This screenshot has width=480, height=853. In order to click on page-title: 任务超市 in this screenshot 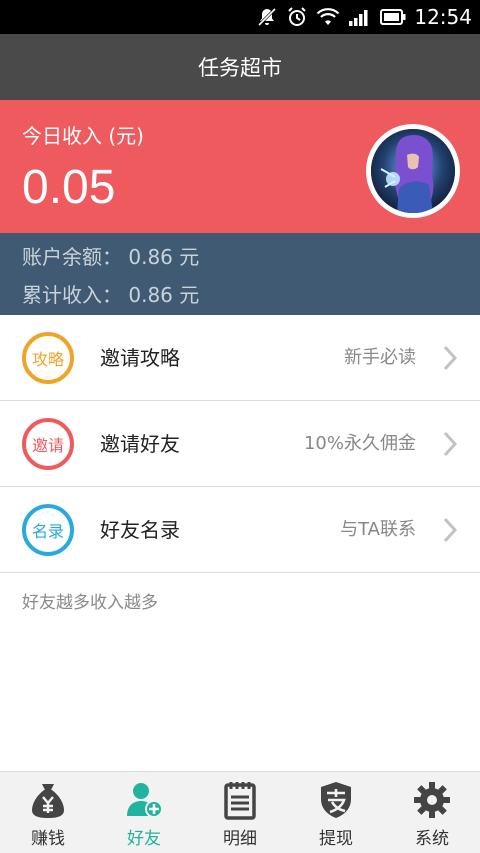, I will do `click(240, 67)`.